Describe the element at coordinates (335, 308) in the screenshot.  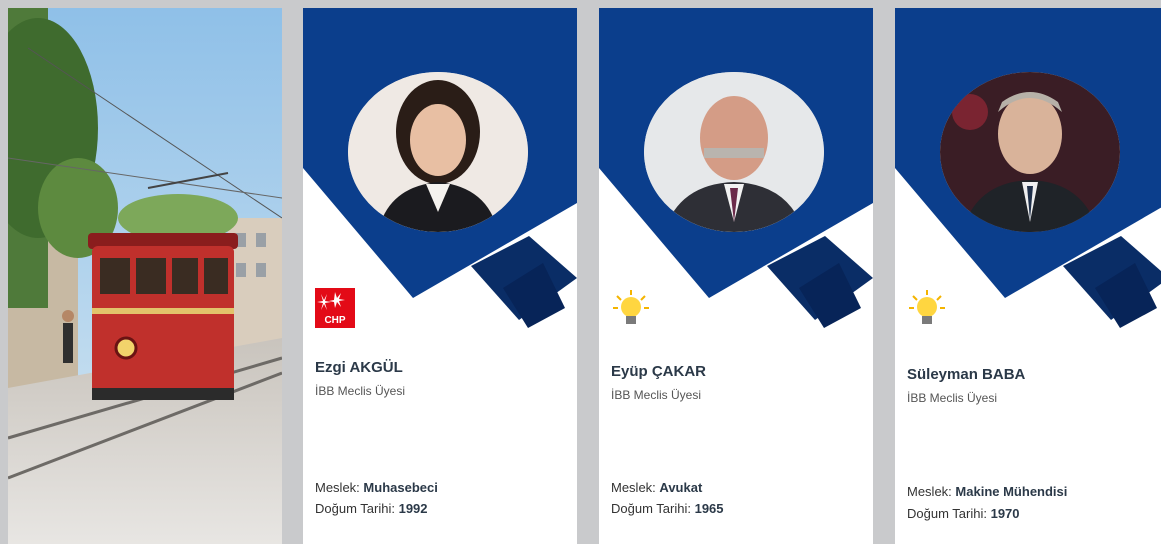
I see `chp-logo-icon: CHP` at that location.